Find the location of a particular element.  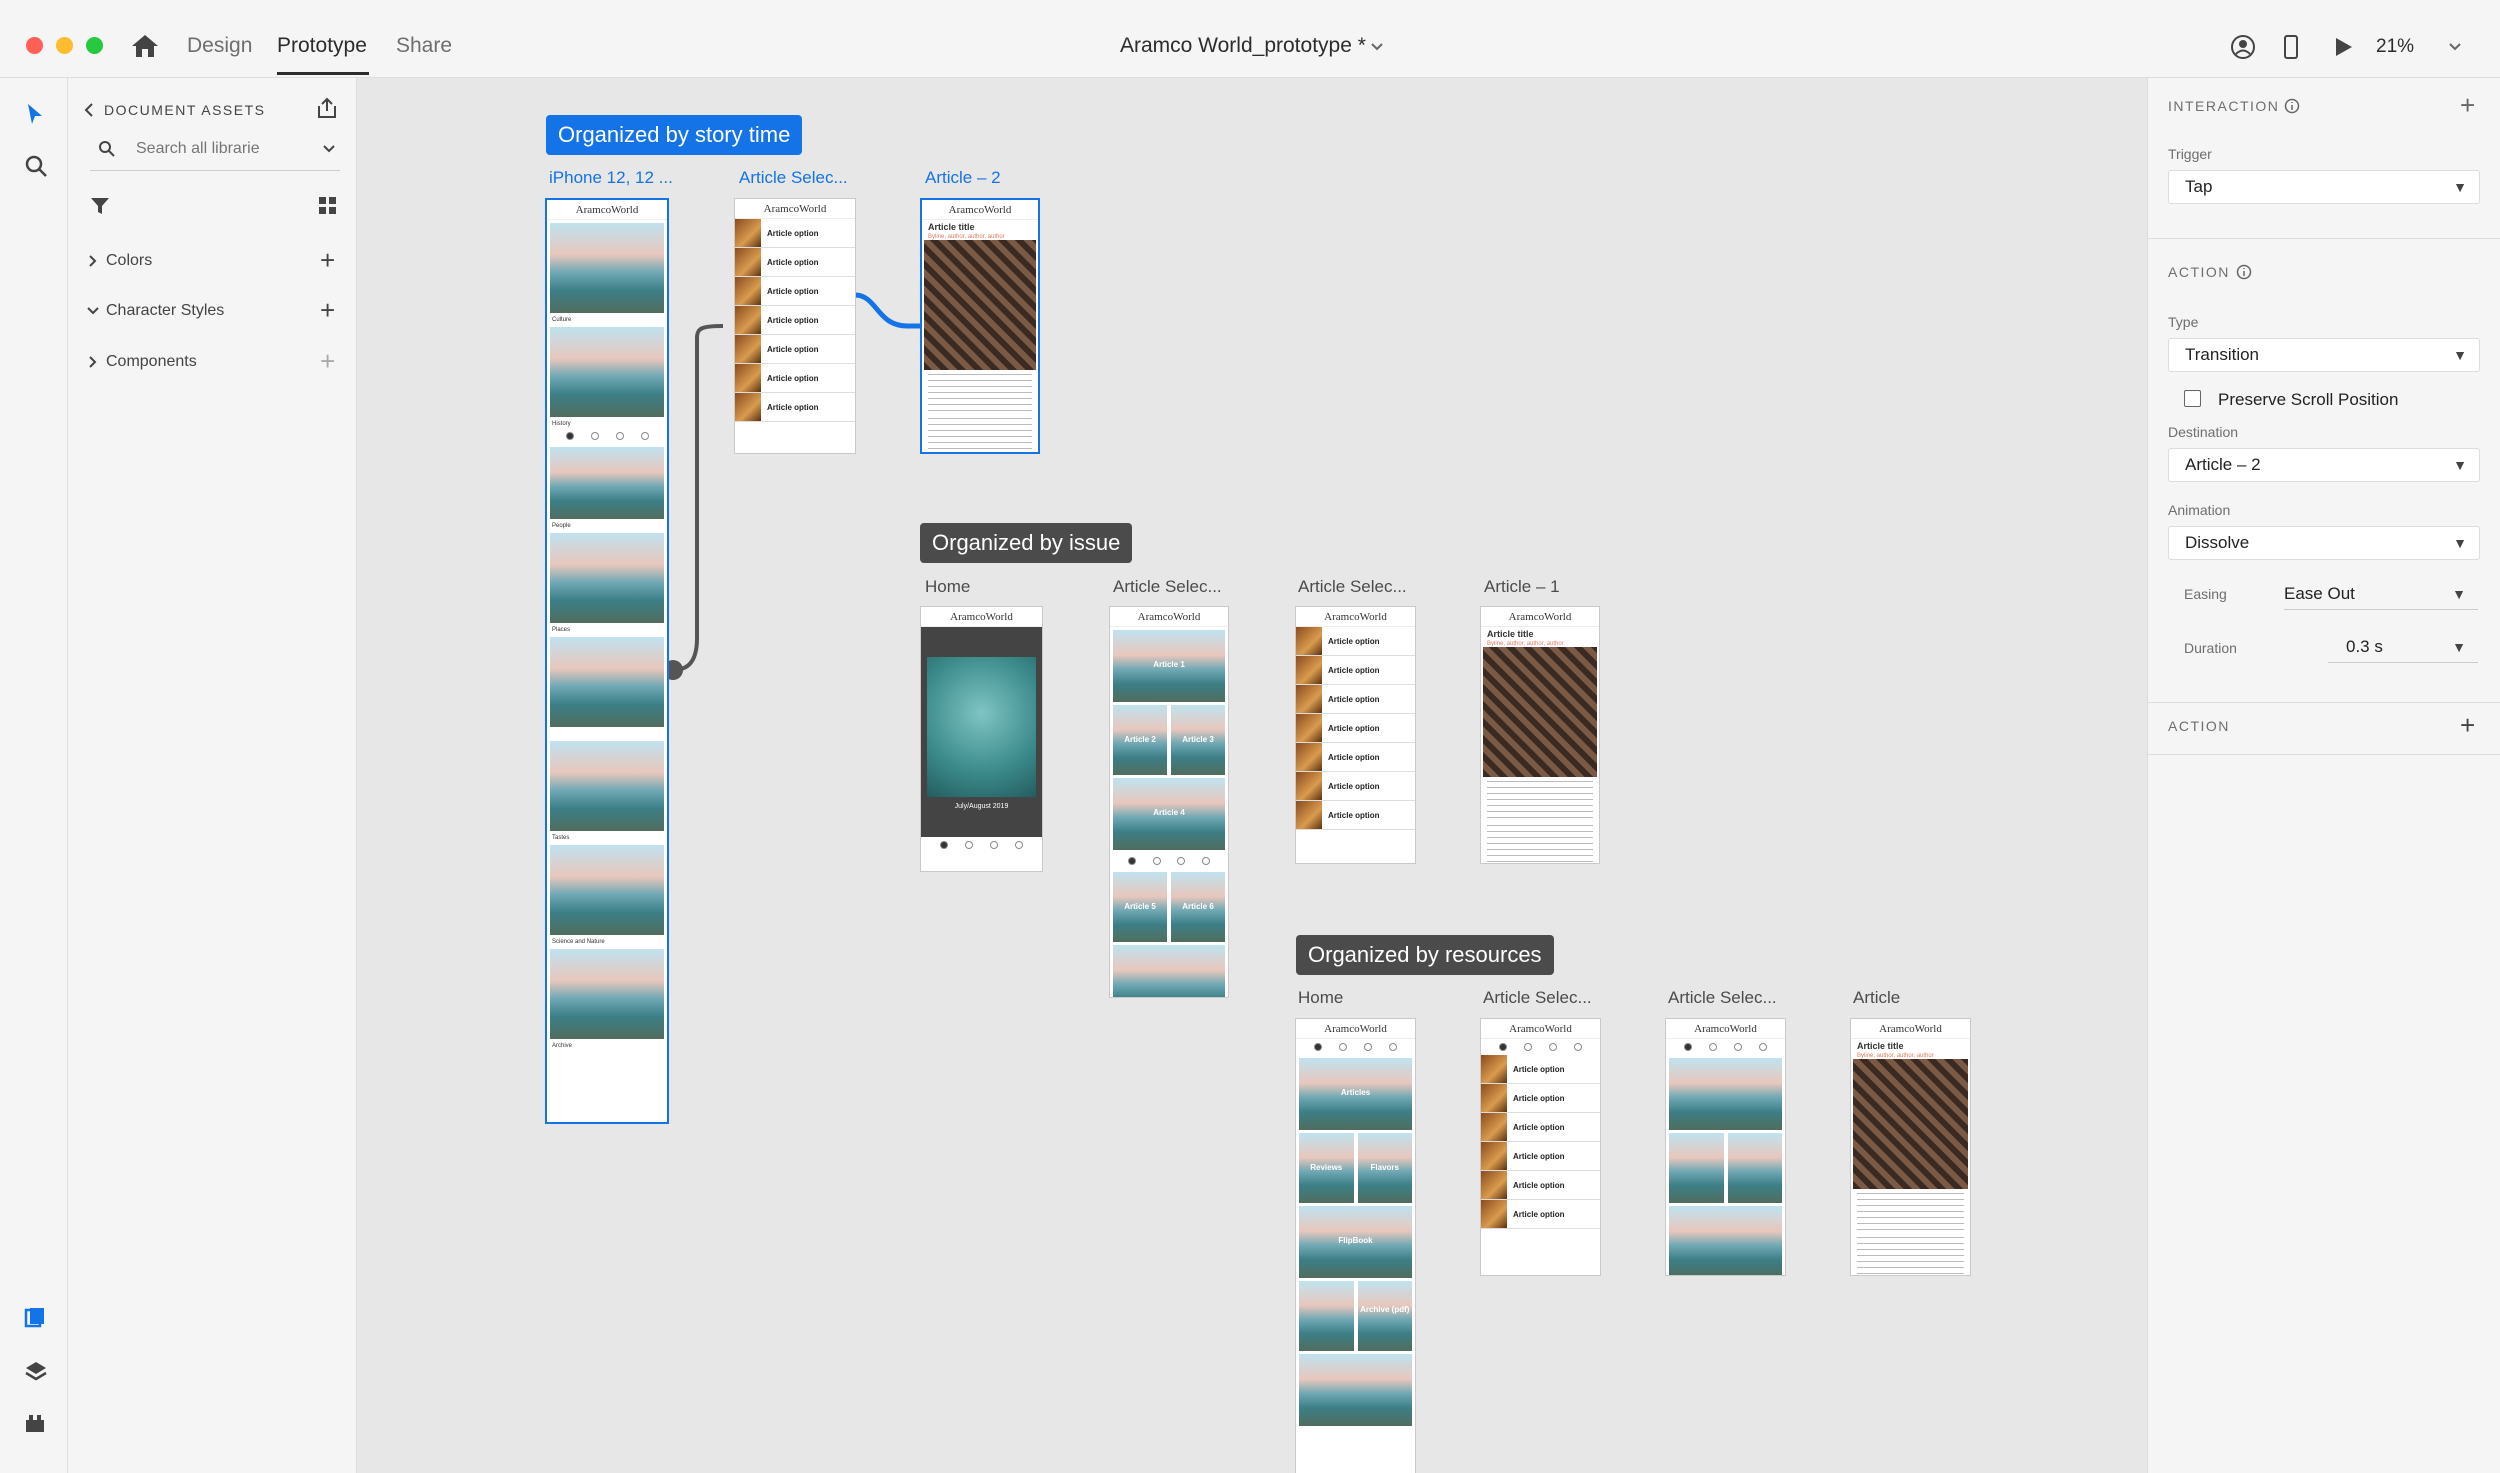

tab-dots is located at coordinates (981, 845).